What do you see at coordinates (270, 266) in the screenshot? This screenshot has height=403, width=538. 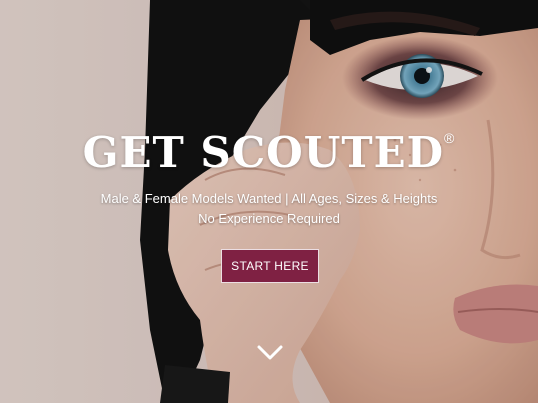 I see `start-here-button: START HERE` at bounding box center [270, 266].